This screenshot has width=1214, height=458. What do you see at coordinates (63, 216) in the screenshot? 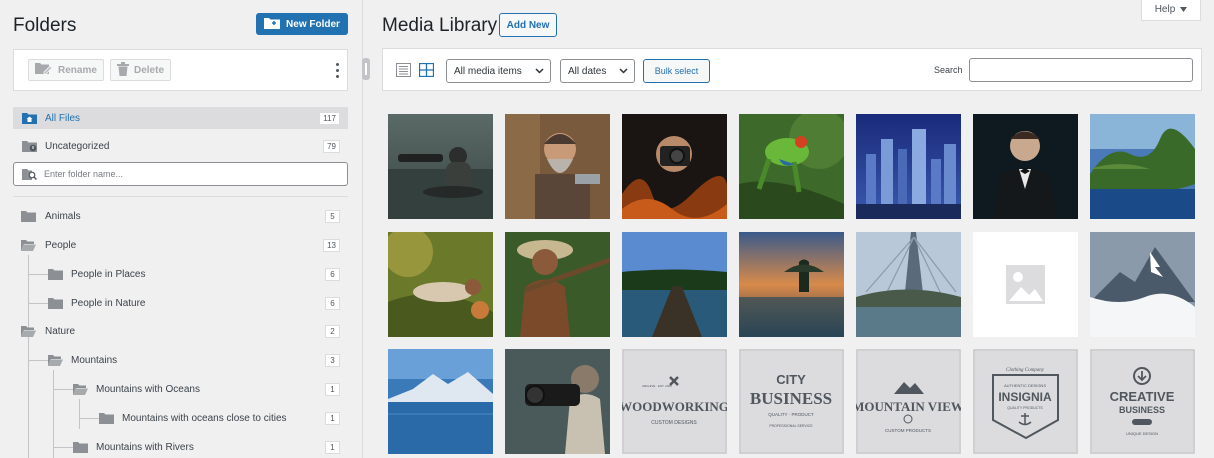
I see `folder-label: Animals` at bounding box center [63, 216].